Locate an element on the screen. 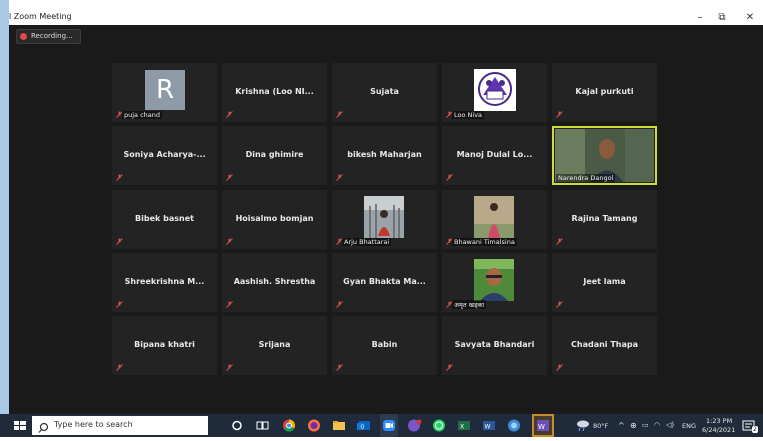  language-indicator: ENG is located at coordinates (689, 426).